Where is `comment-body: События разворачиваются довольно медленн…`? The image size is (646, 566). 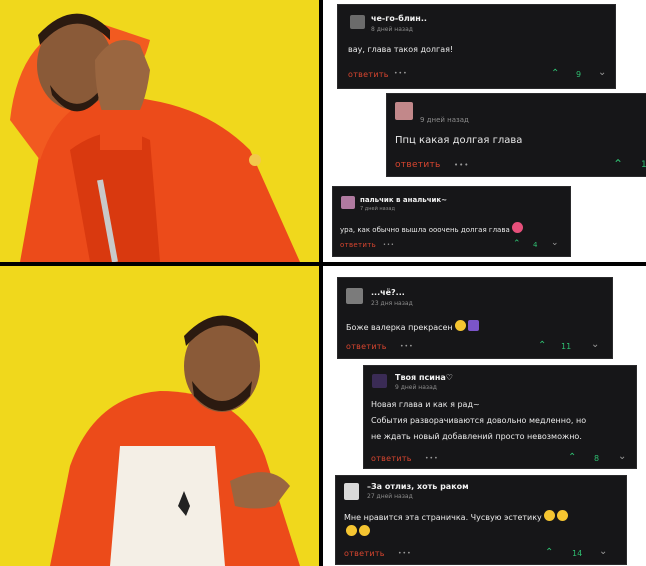
comment-body: События разворачиваются довольно медленн… is located at coordinates (479, 420).